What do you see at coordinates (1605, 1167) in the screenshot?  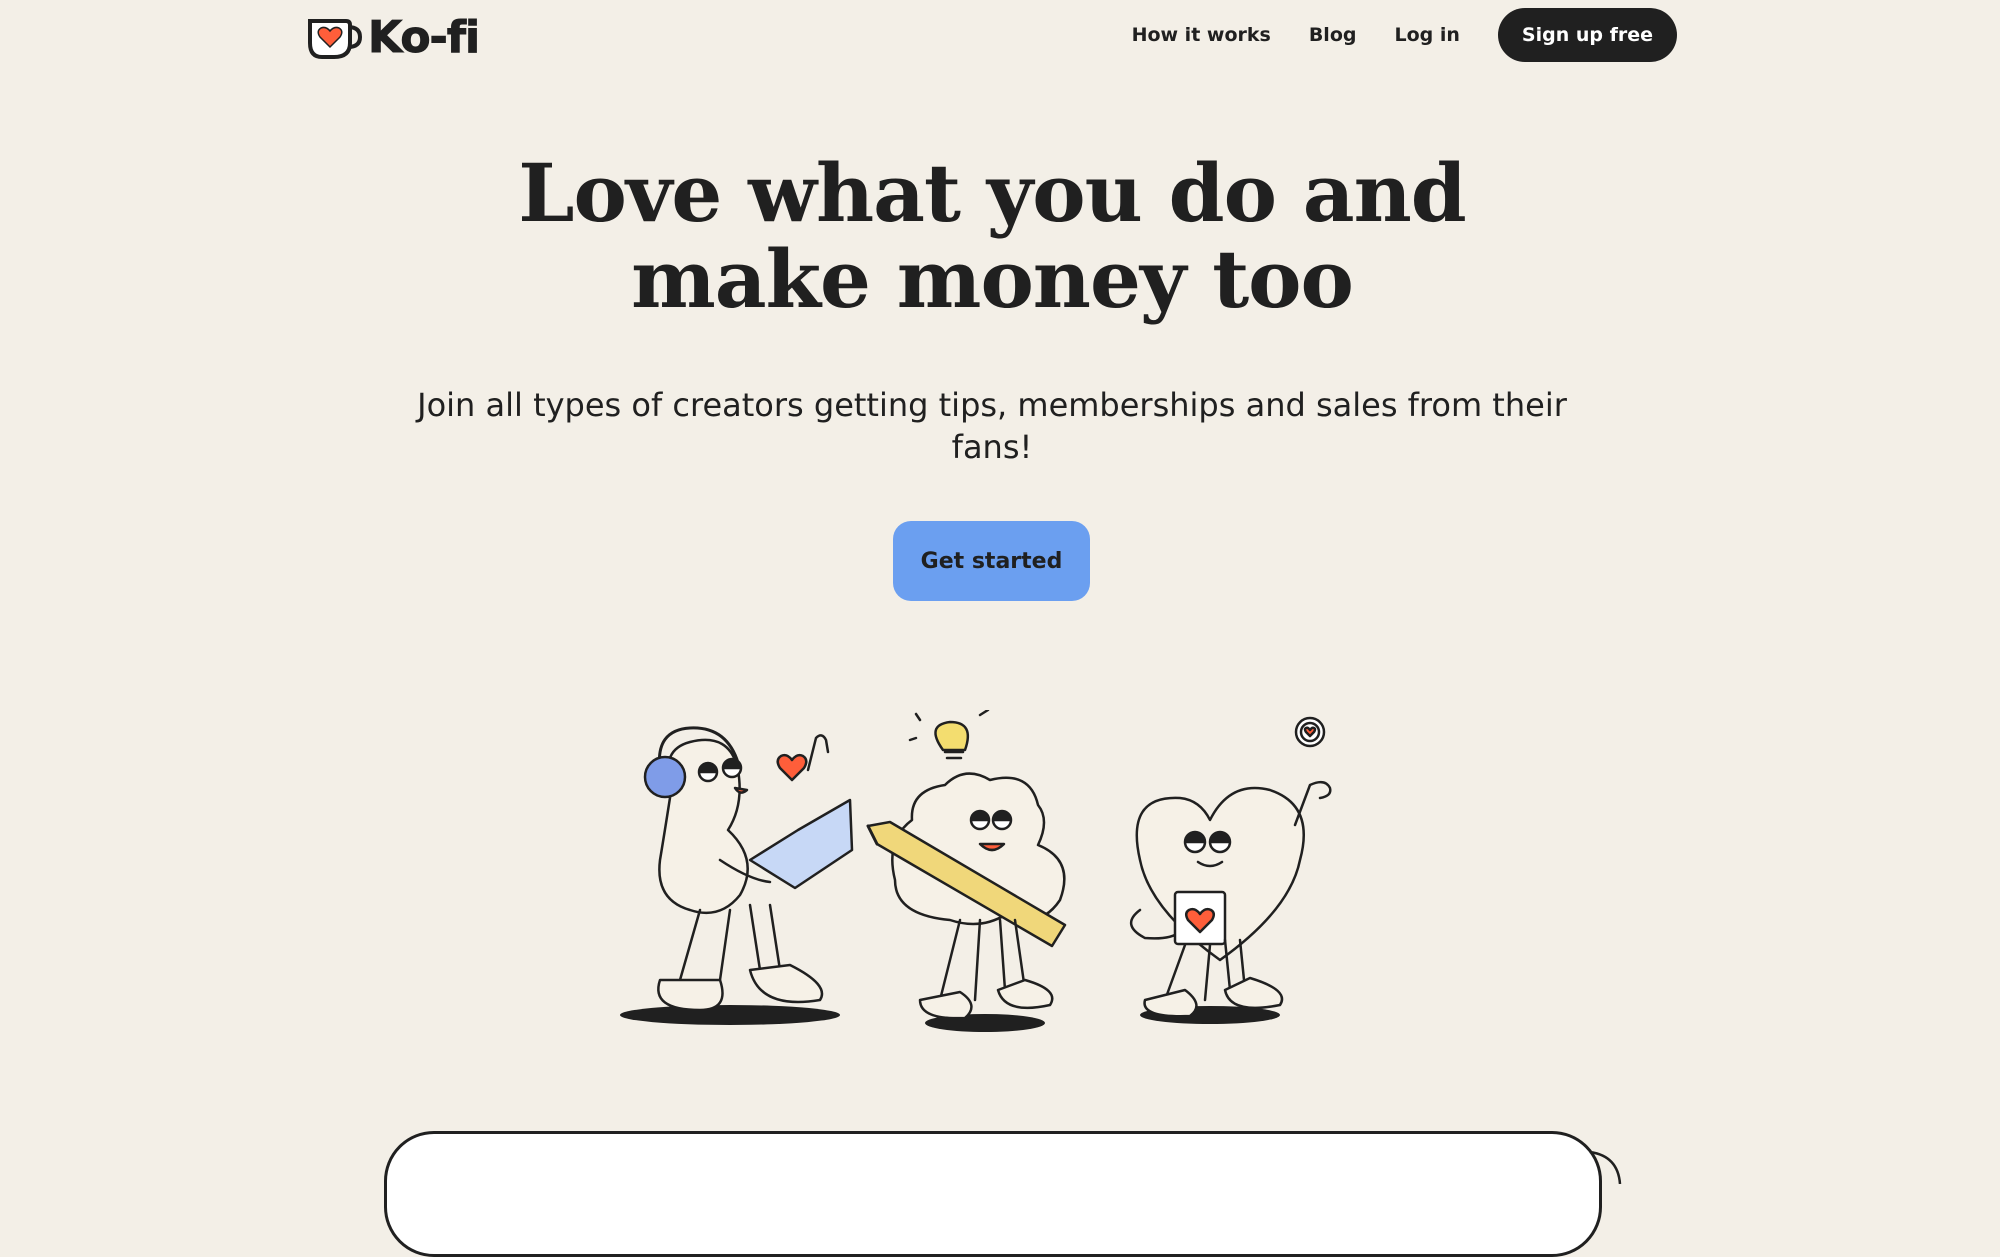 I see `panel-decoration` at bounding box center [1605, 1167].